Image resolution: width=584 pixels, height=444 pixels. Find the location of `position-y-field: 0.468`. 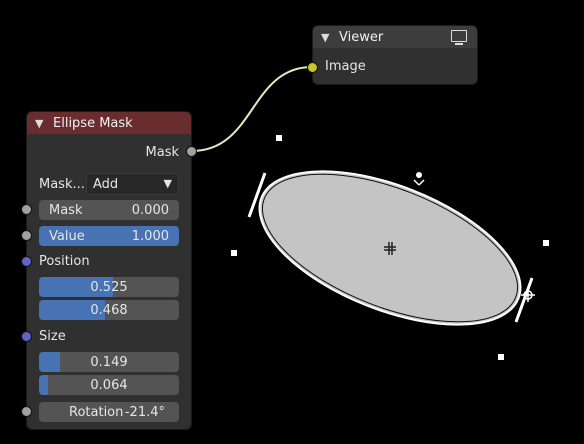

position-y-field: 0.468 is located at coordinates (109, 310).